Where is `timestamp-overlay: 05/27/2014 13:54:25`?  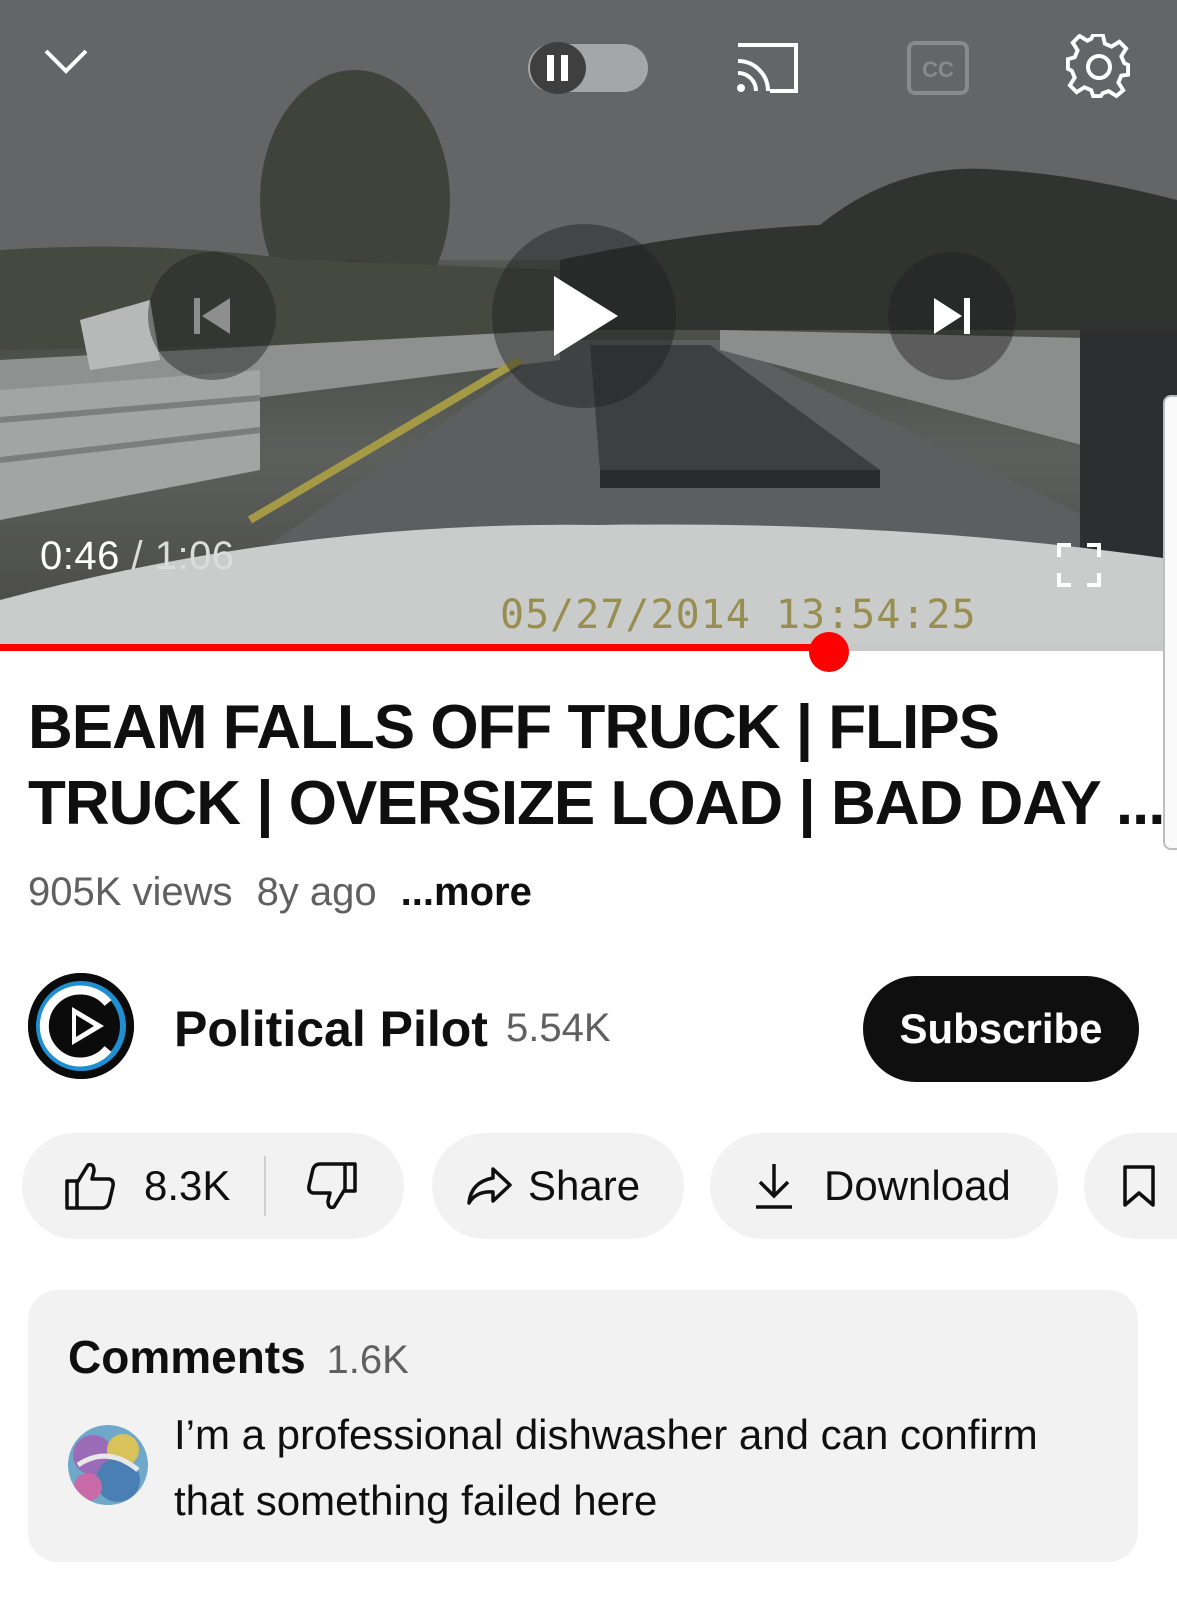
timestamp-overlay: 05/27/2014 13:54:25 is located at coordinates (738, 615).